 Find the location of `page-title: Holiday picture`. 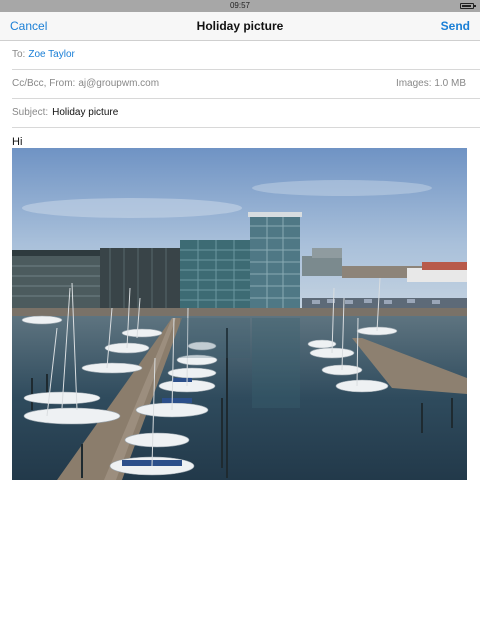

page-title: Holiday picture is located at coordinates (240, 26).